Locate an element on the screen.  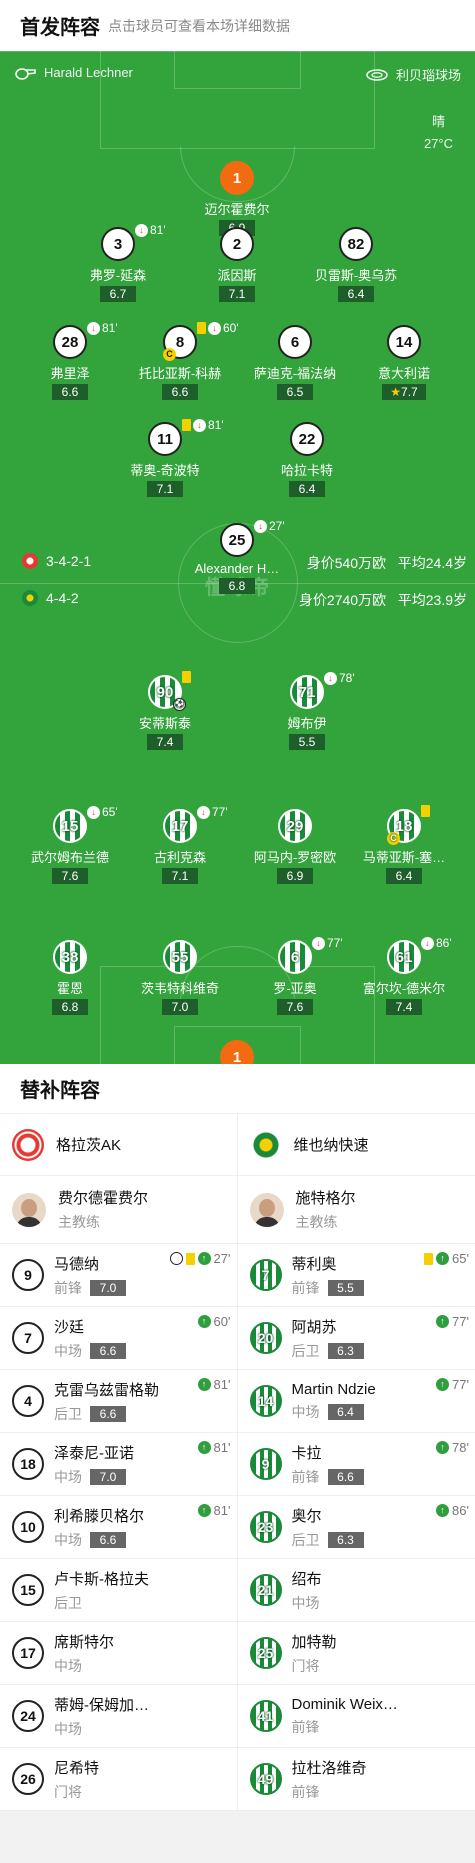
player-name: 贝雷斯-奥乌苏 is located at coordinates (356, 275).